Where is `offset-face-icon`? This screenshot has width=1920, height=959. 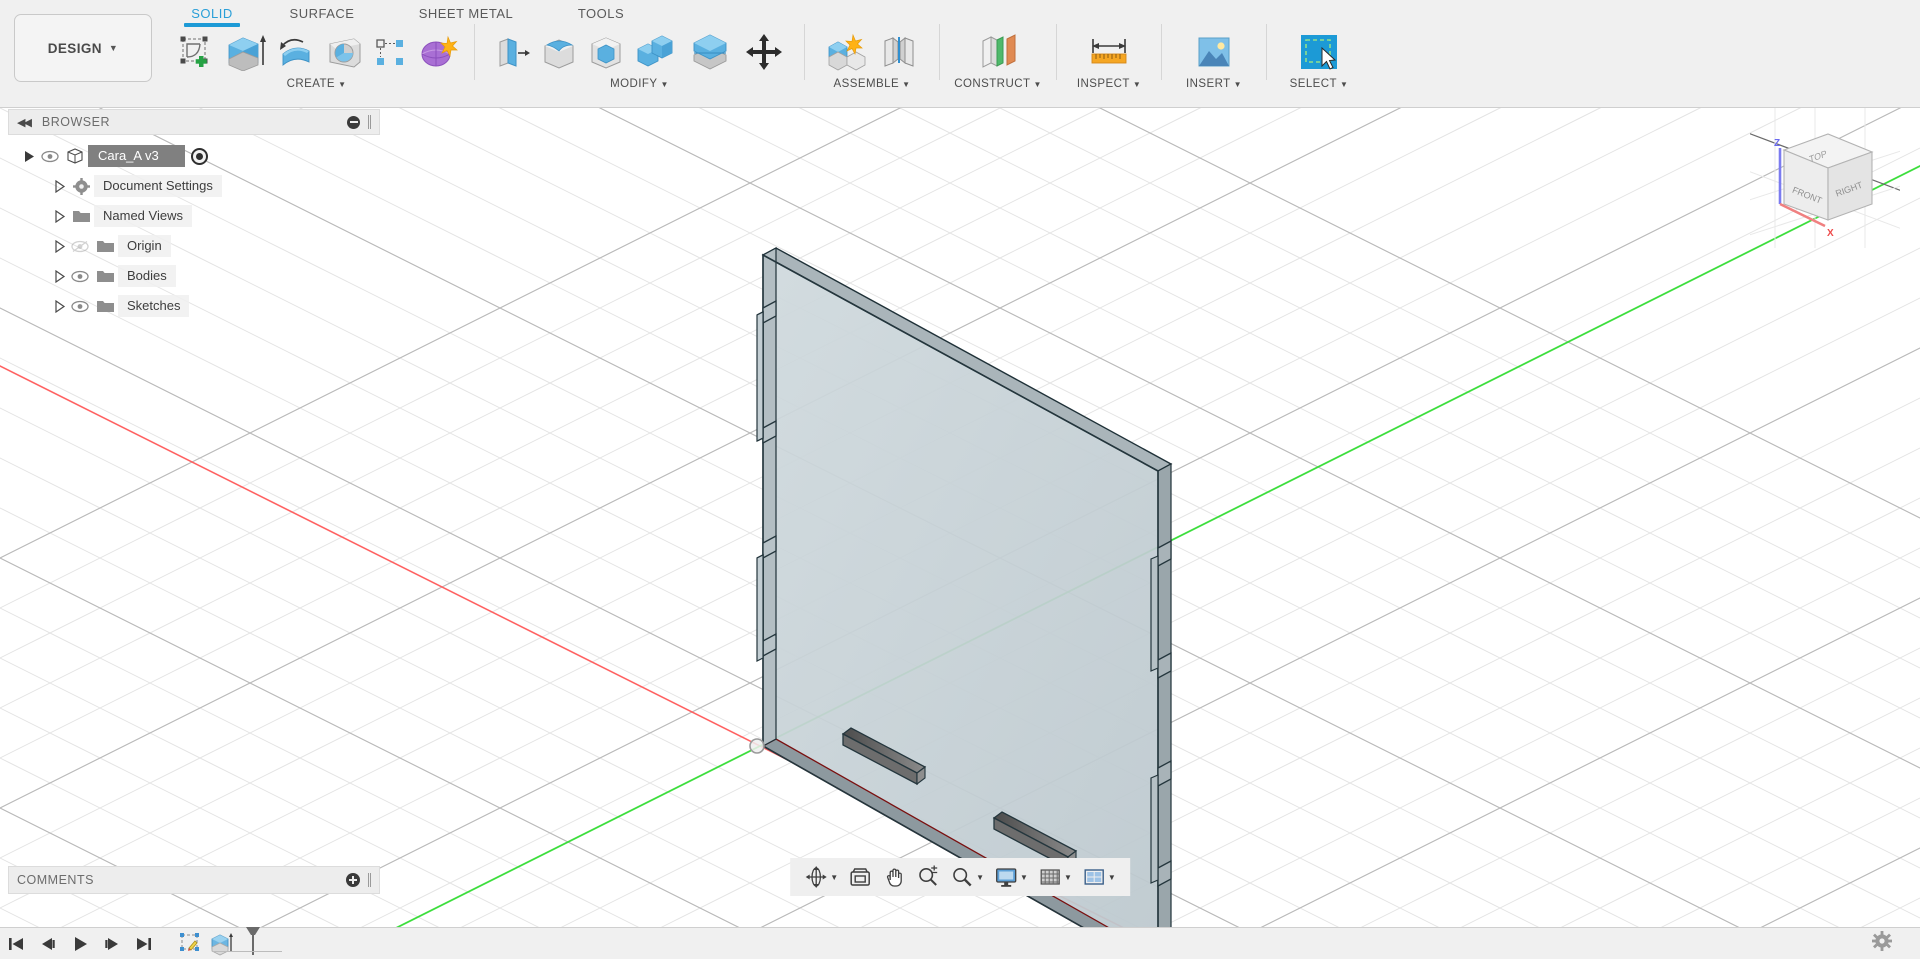 offset-face-icon is located at coordinates (710, 52).